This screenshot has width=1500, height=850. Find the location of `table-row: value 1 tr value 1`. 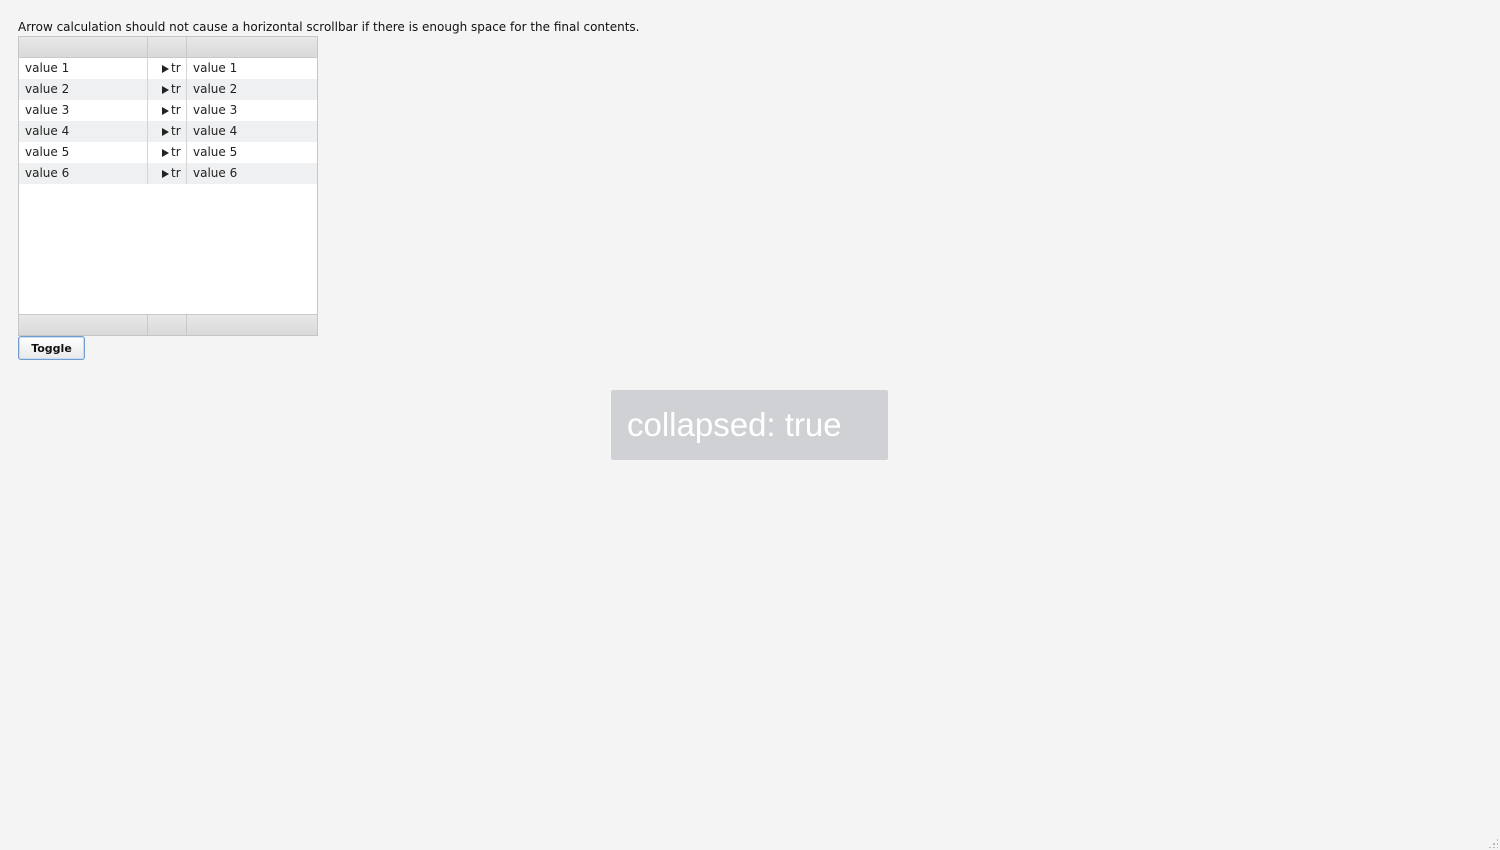

table-row: value 1 tr value 1 is located at coordinates (168, 68).